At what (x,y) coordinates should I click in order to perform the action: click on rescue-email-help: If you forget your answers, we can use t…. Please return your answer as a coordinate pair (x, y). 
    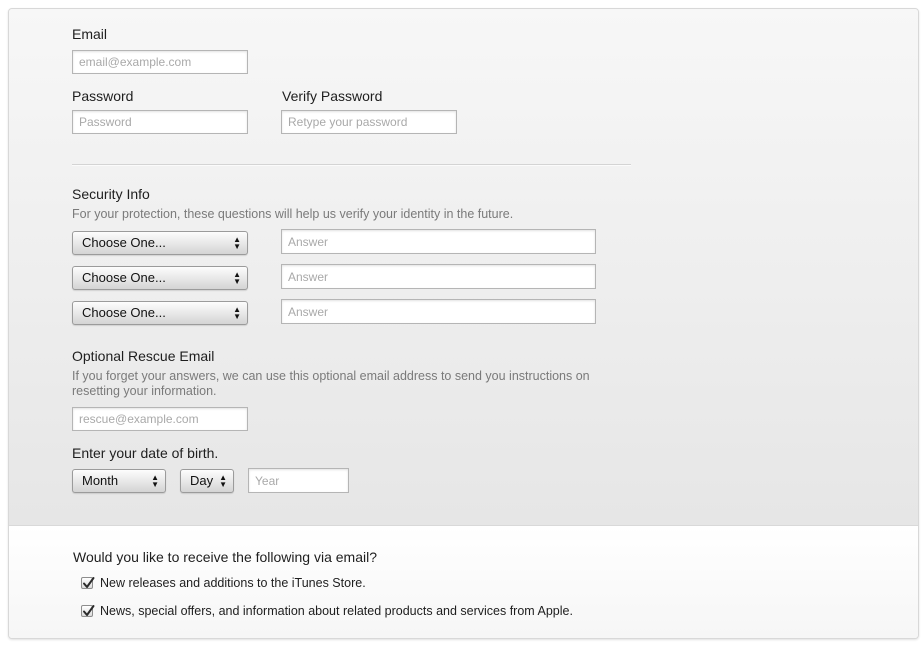
    Looking at the image, I should click on (331, 383).